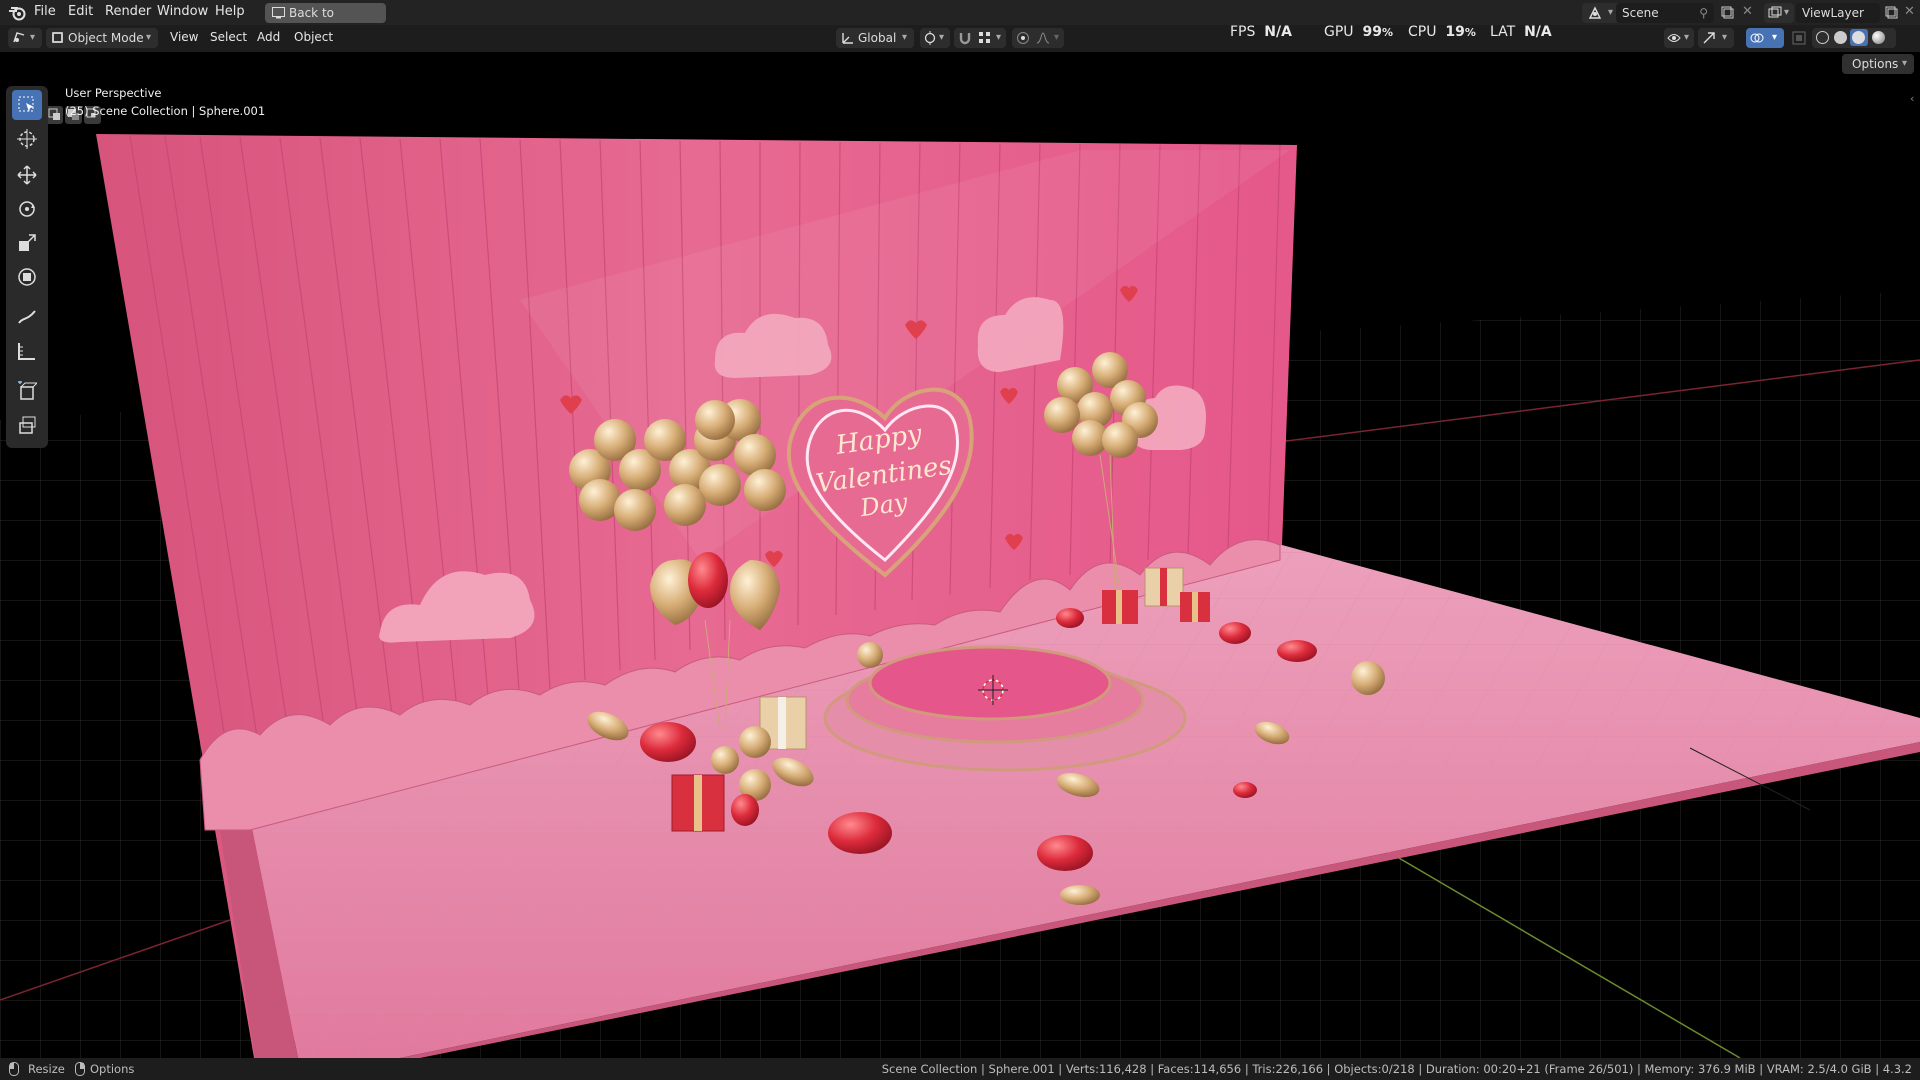 The height and width of the screenshot is (1080, 1920). I want to click on status-resize-hint: Resize, so click(46, 1069).